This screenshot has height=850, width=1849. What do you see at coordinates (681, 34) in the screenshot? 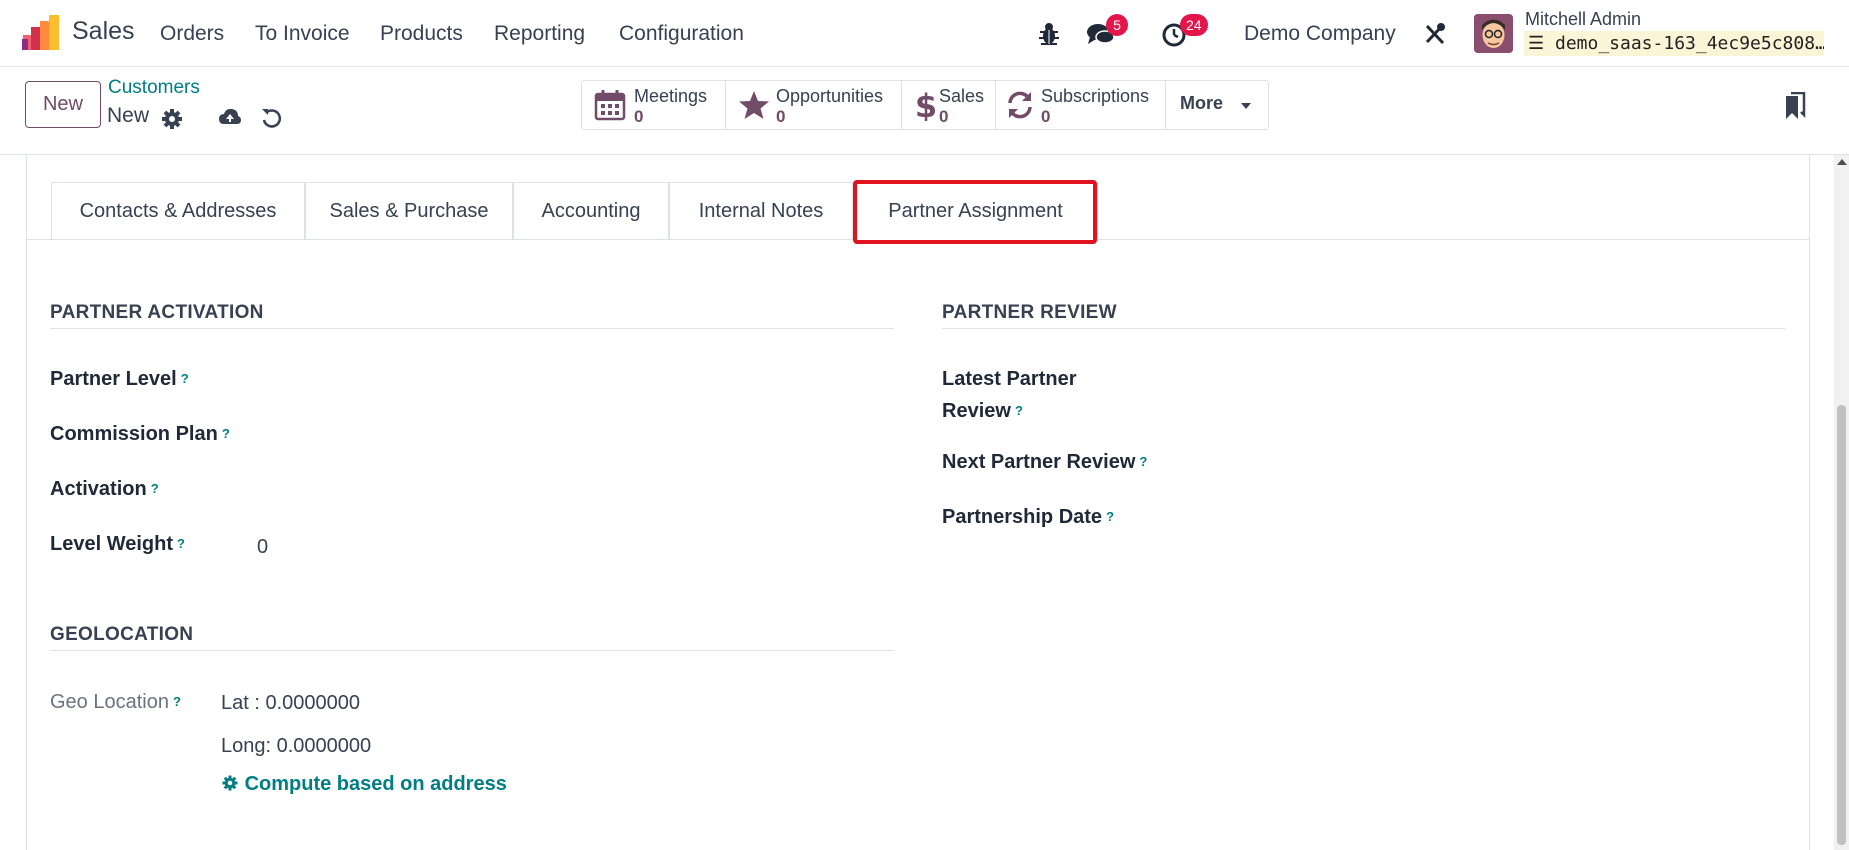
I see `menu-configuration: Configuration` at bounding box center [681, 34].